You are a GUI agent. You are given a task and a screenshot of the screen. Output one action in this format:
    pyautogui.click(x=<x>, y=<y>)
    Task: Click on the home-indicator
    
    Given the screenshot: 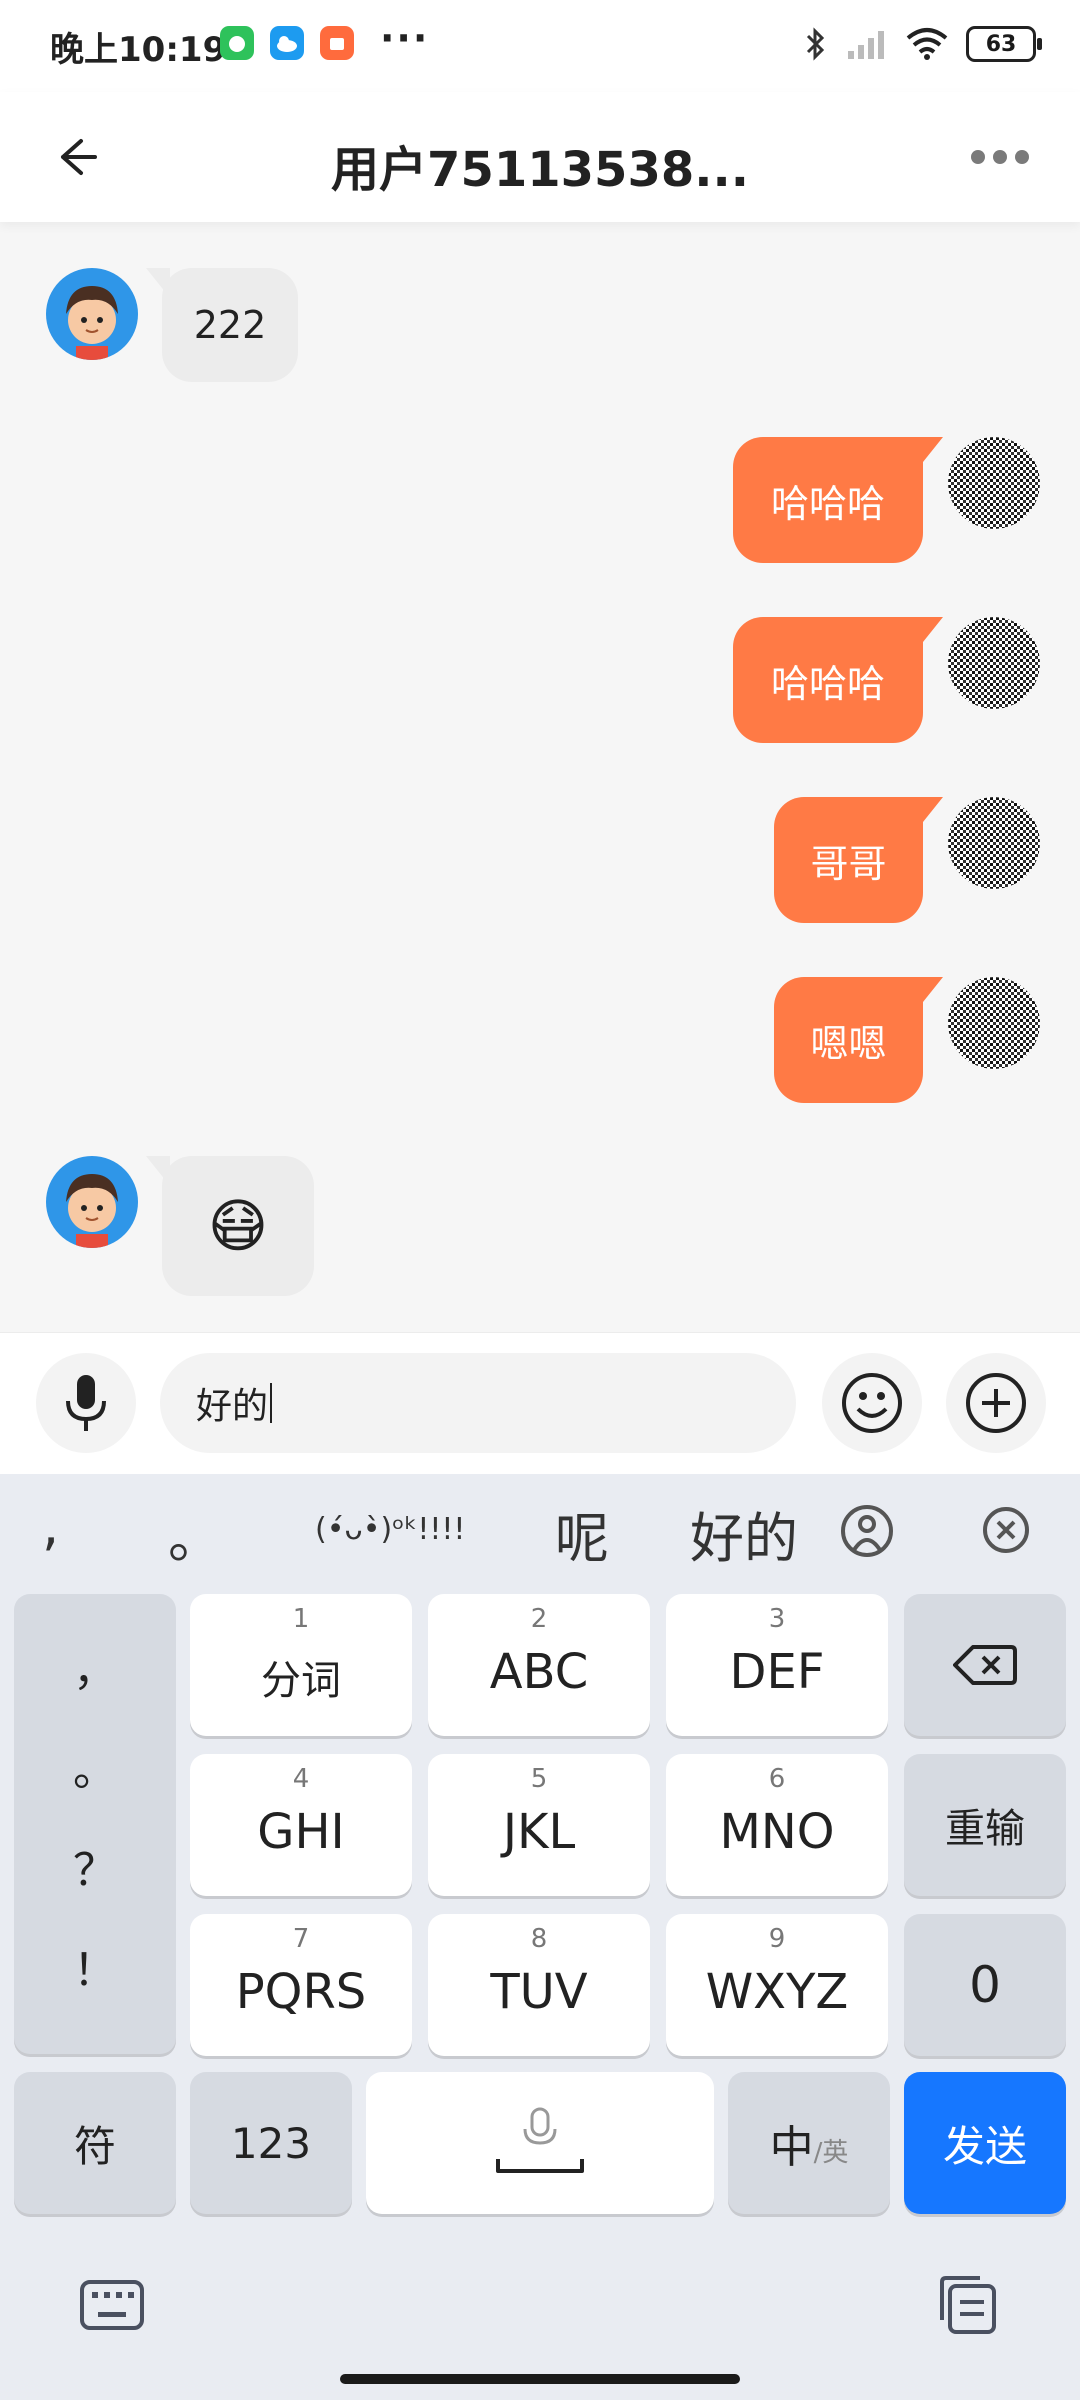 What is the action you would take?
    pyautogui.click(x=540, y=2379)
    